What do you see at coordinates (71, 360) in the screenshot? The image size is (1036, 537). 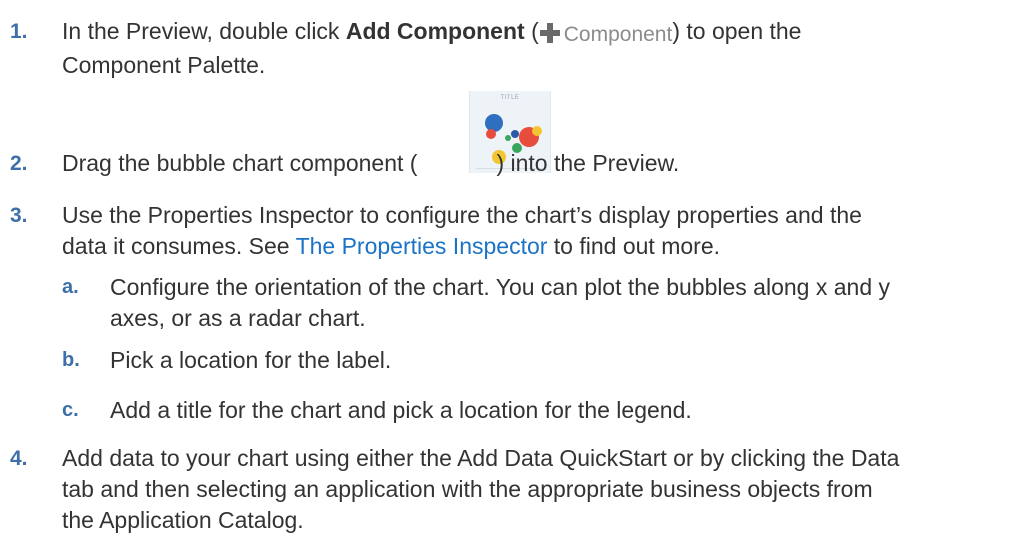 I see `substep-letter: b.` at bounding box center [71, 360].